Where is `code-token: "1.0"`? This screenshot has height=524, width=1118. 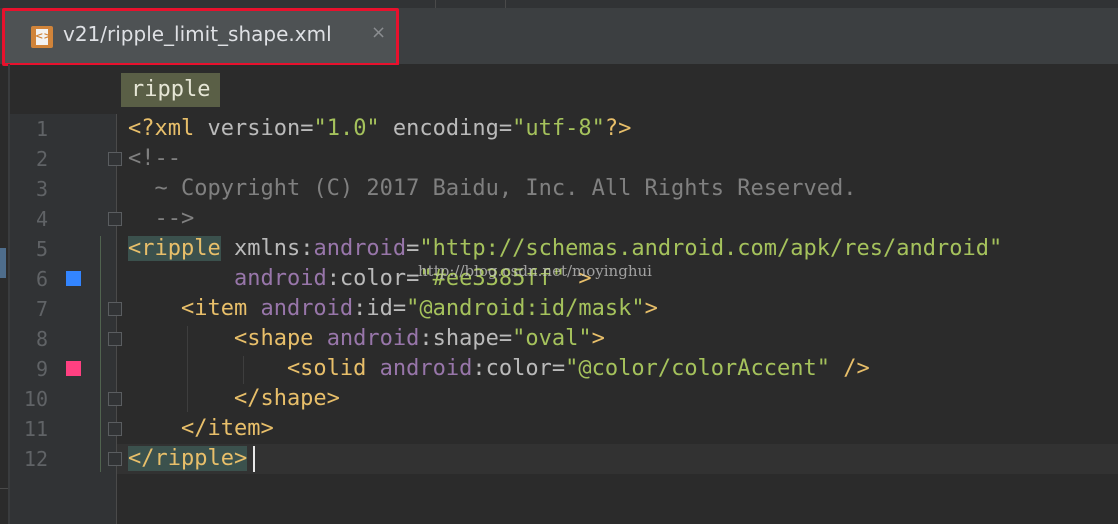 code-token: "1.0" is located at coordinates (346, 128).